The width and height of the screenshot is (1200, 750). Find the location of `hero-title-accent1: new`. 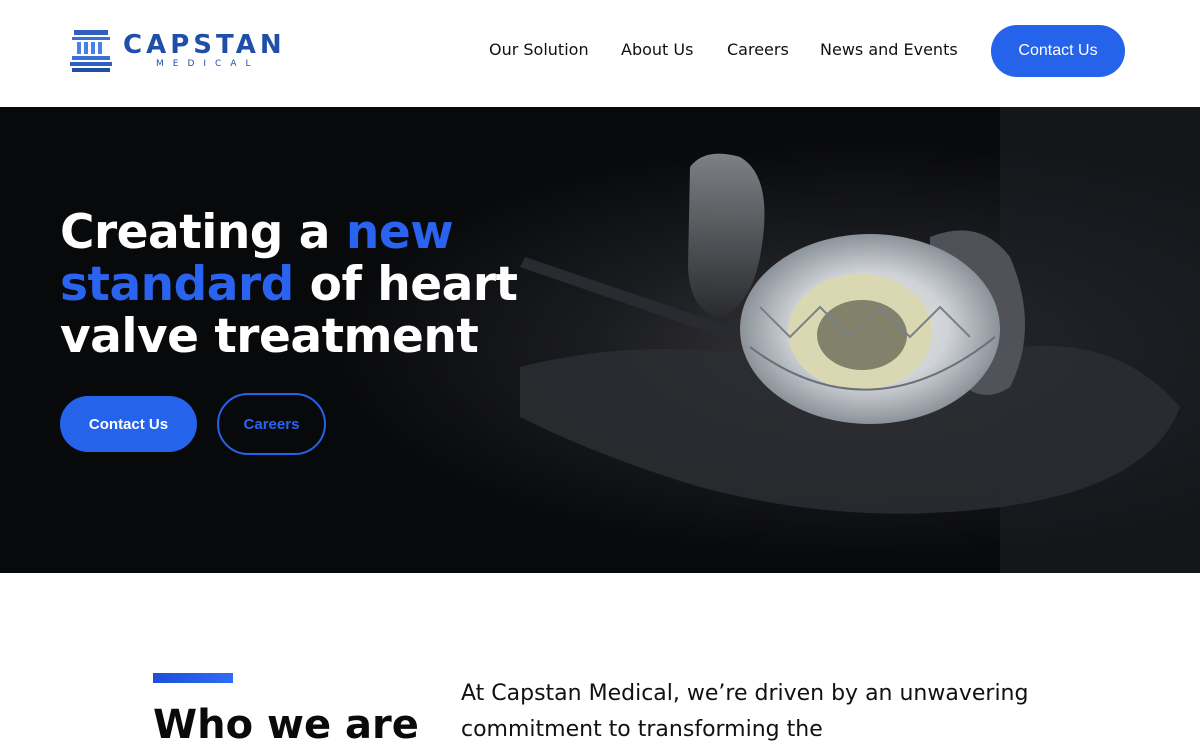

hero-title-accent1: new is located at coordinates (399, 232).